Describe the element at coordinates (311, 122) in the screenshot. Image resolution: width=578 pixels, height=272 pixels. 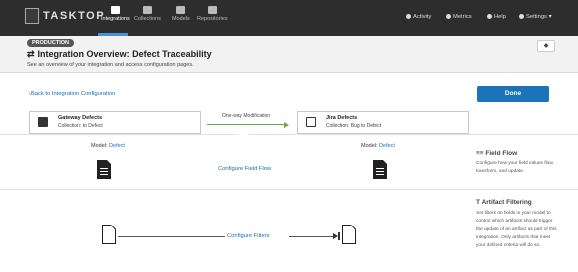
I see `jira-repository-icon` at that location.